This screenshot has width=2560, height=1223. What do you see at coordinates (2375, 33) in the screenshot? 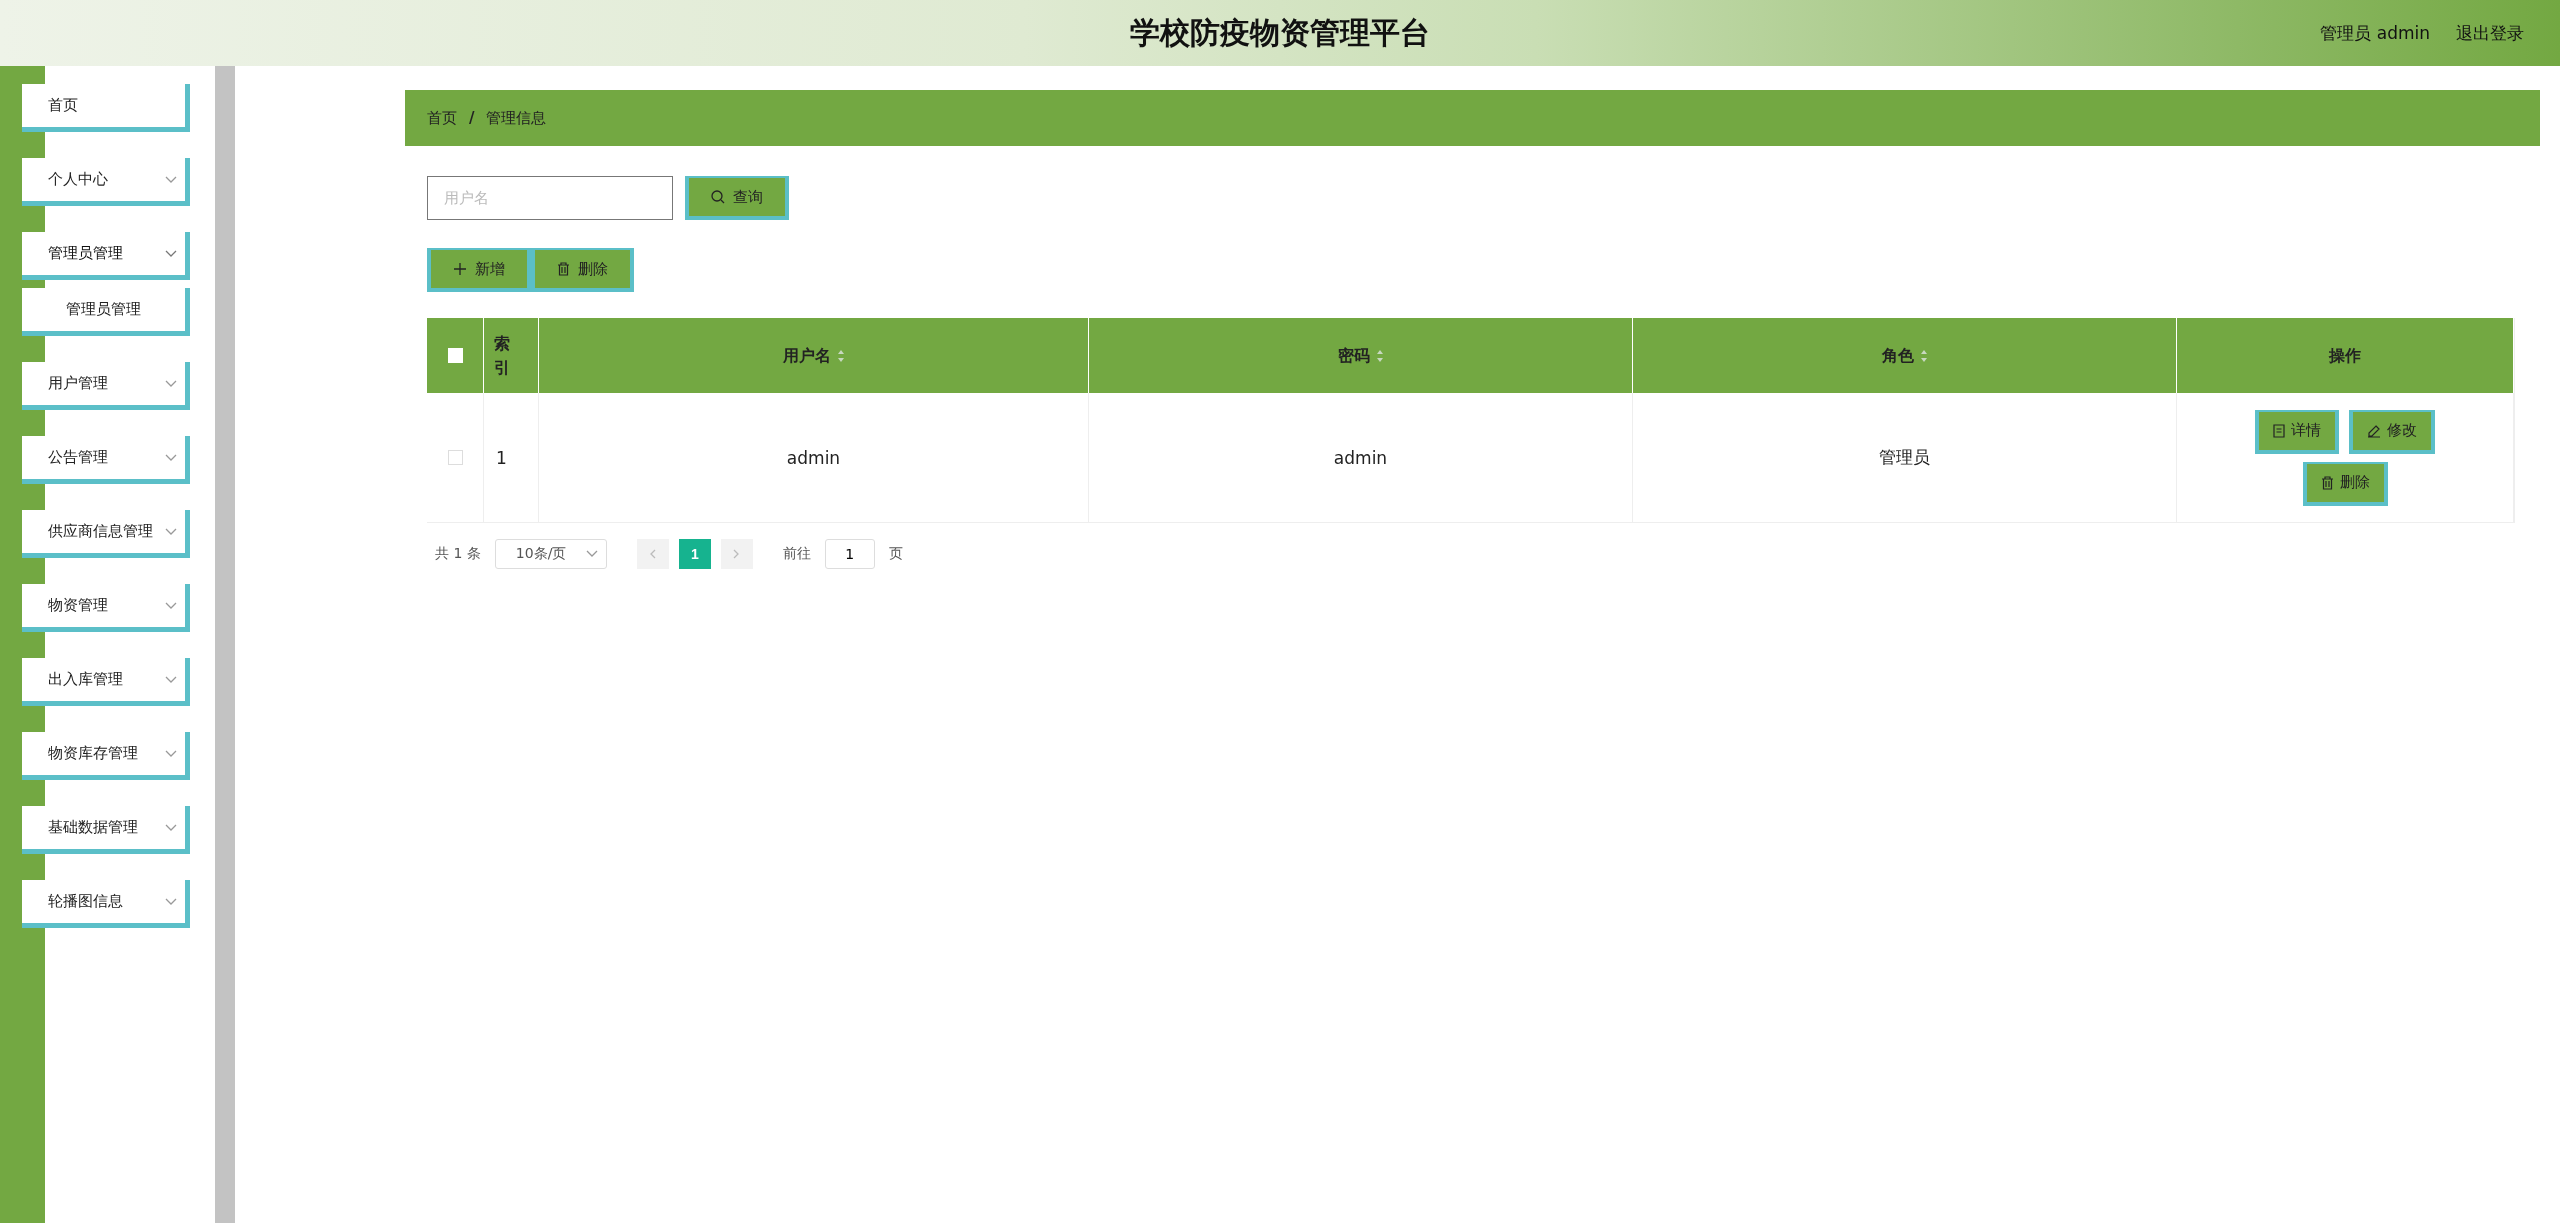
I see `current-user: 管理员 admin` at bounding box center [2375, 33].